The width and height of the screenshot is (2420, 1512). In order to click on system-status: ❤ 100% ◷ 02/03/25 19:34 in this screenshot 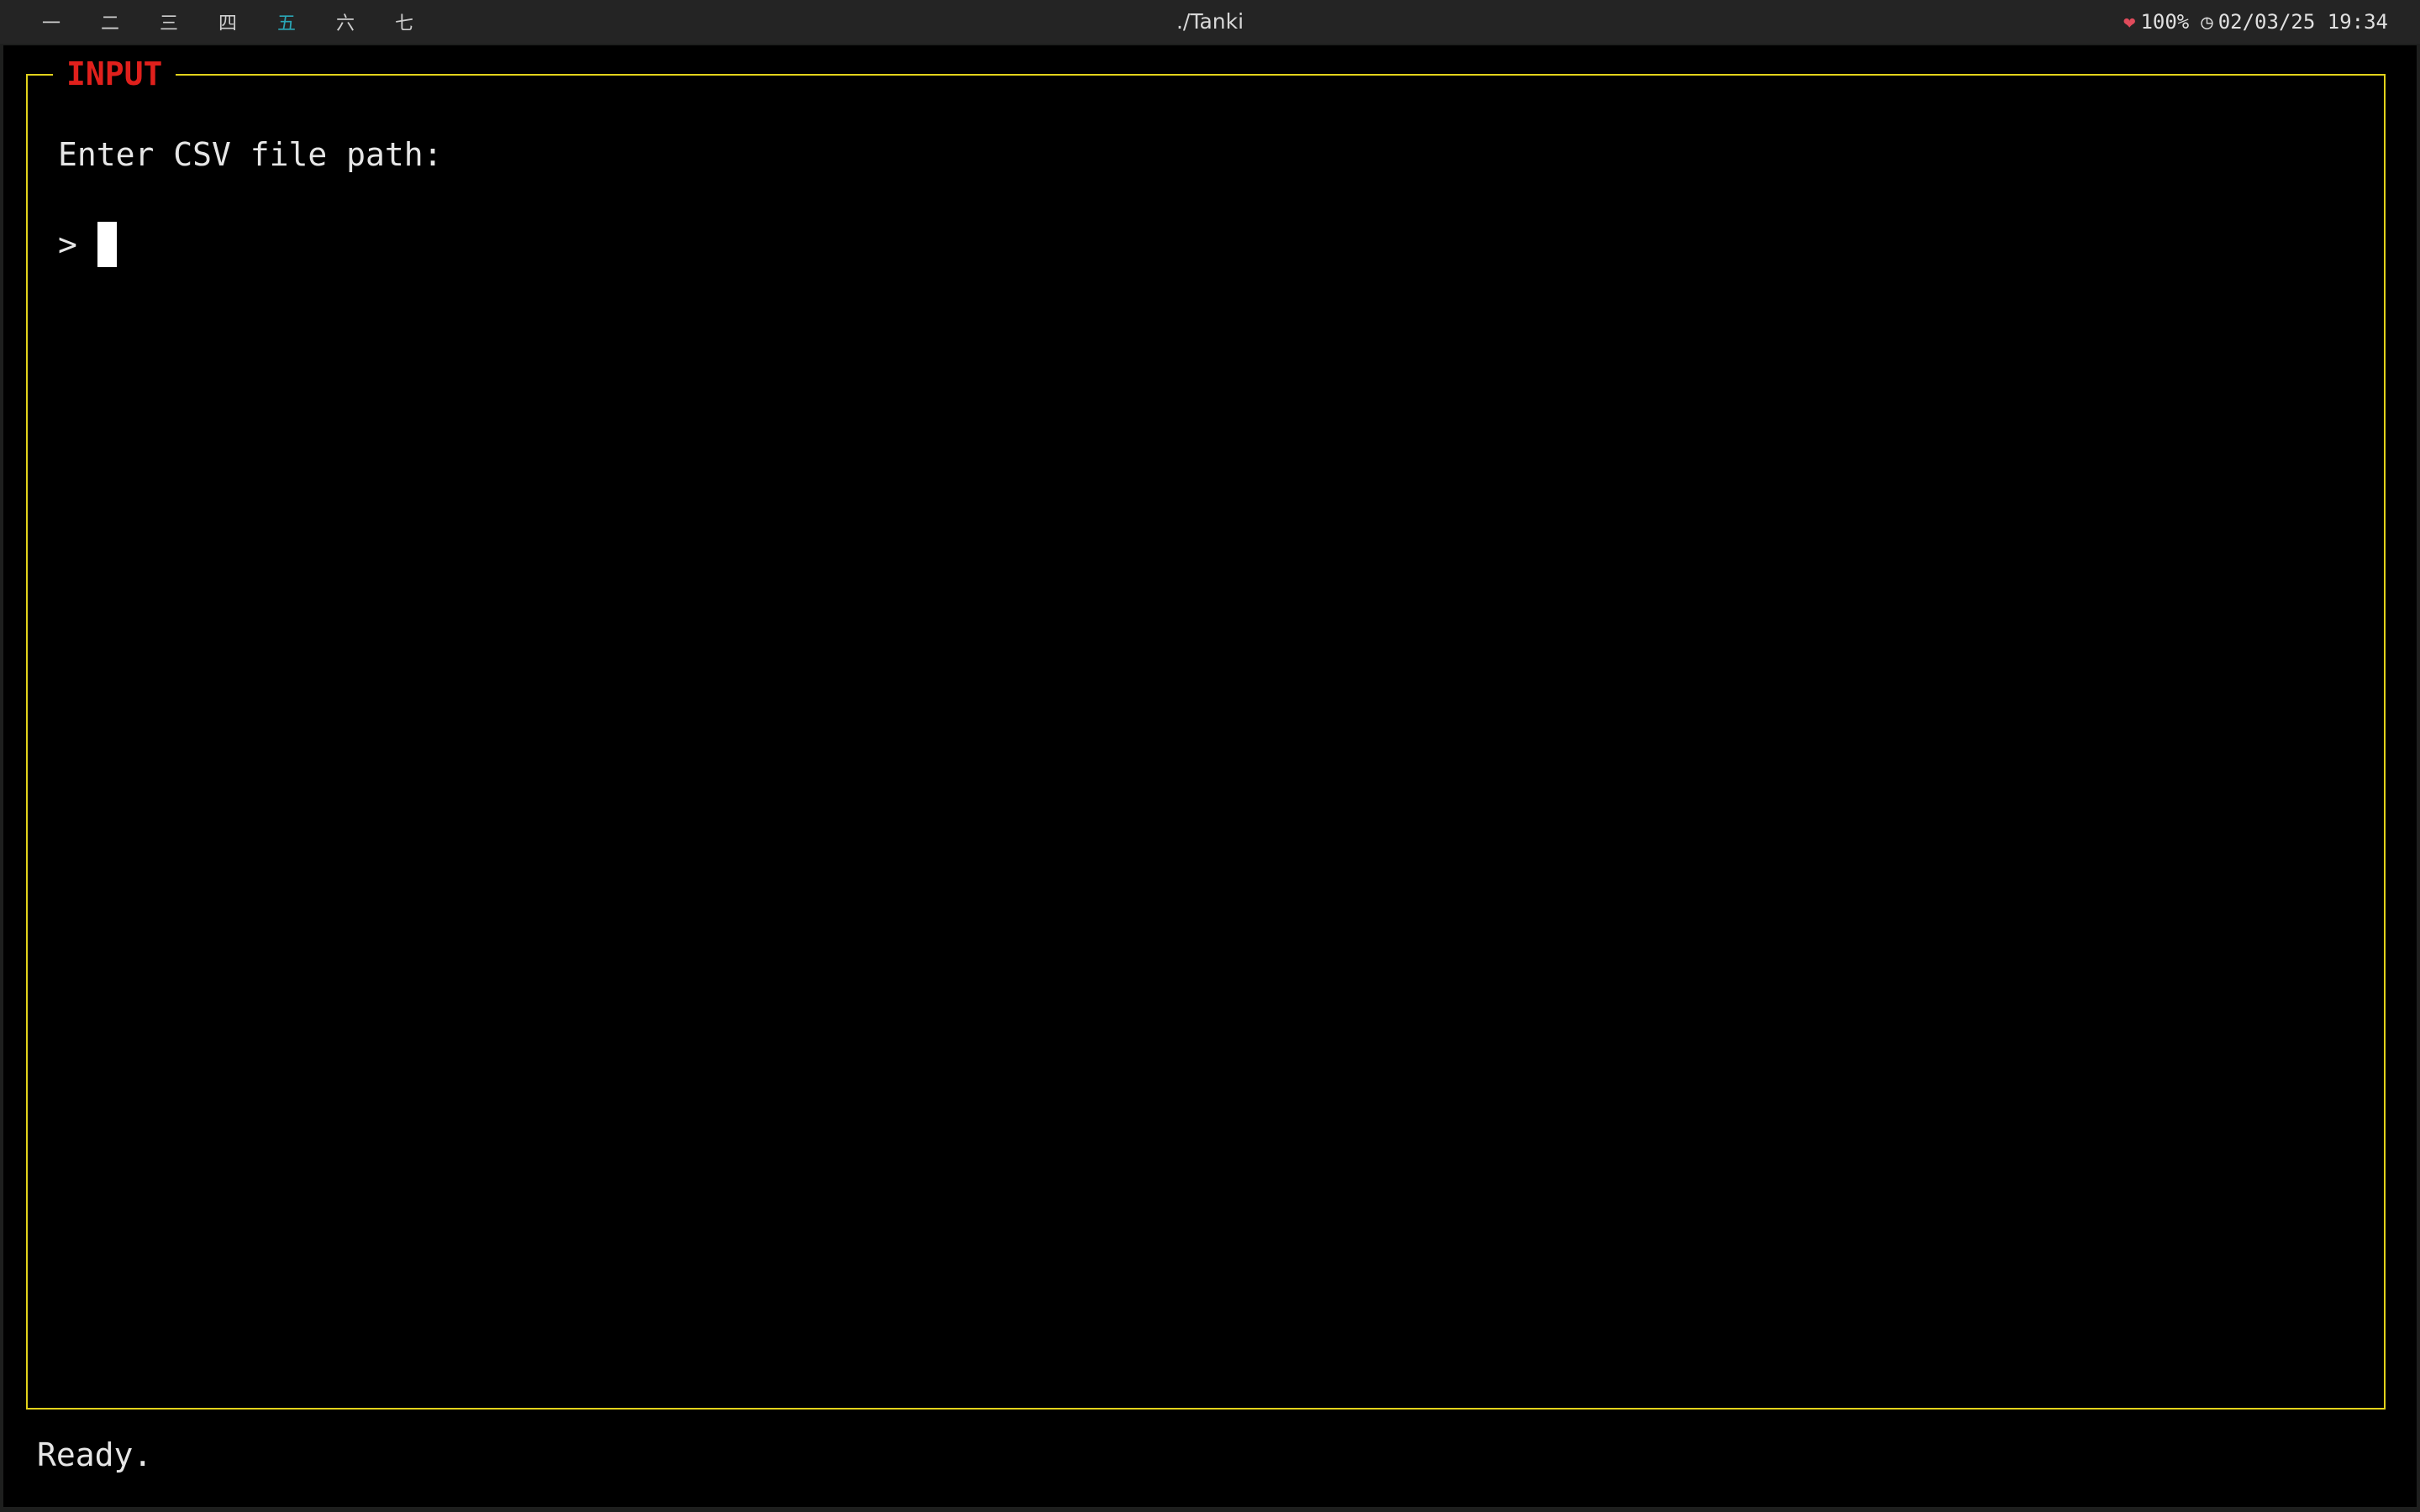, I will do `click(2255, 22)`.